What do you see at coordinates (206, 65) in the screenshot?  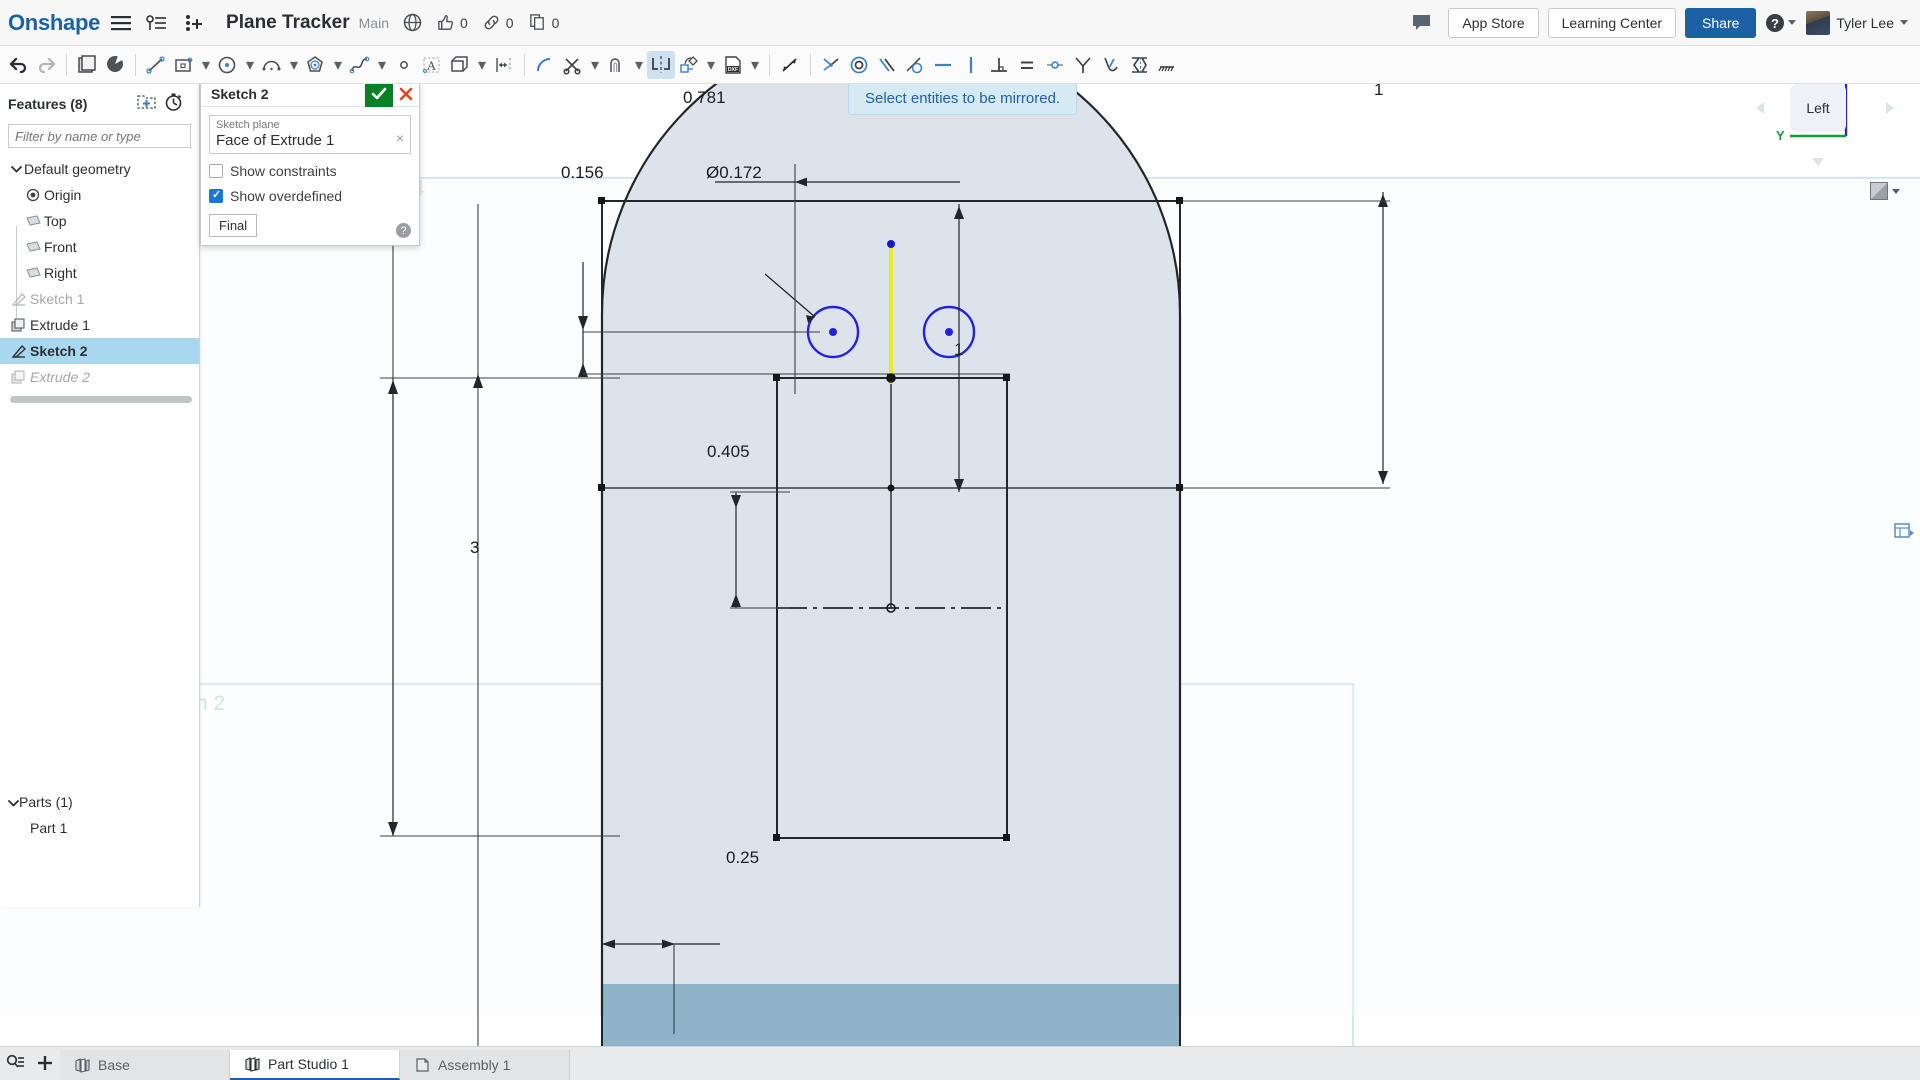 I see `rectangle-dropdown-icon: ▾` at bounding box center [206, 65].